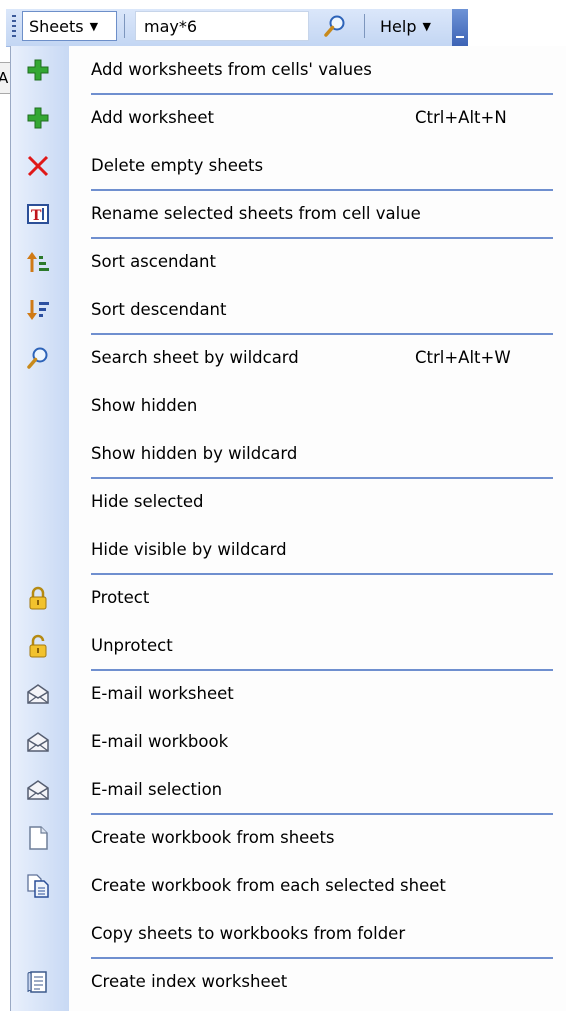 Image resolution: width=566 pixels, height=1011 pixels. Describe the element at coordinates (147, 501) in the screenshot. I see `menu-item-label: Hide selected` at that location.